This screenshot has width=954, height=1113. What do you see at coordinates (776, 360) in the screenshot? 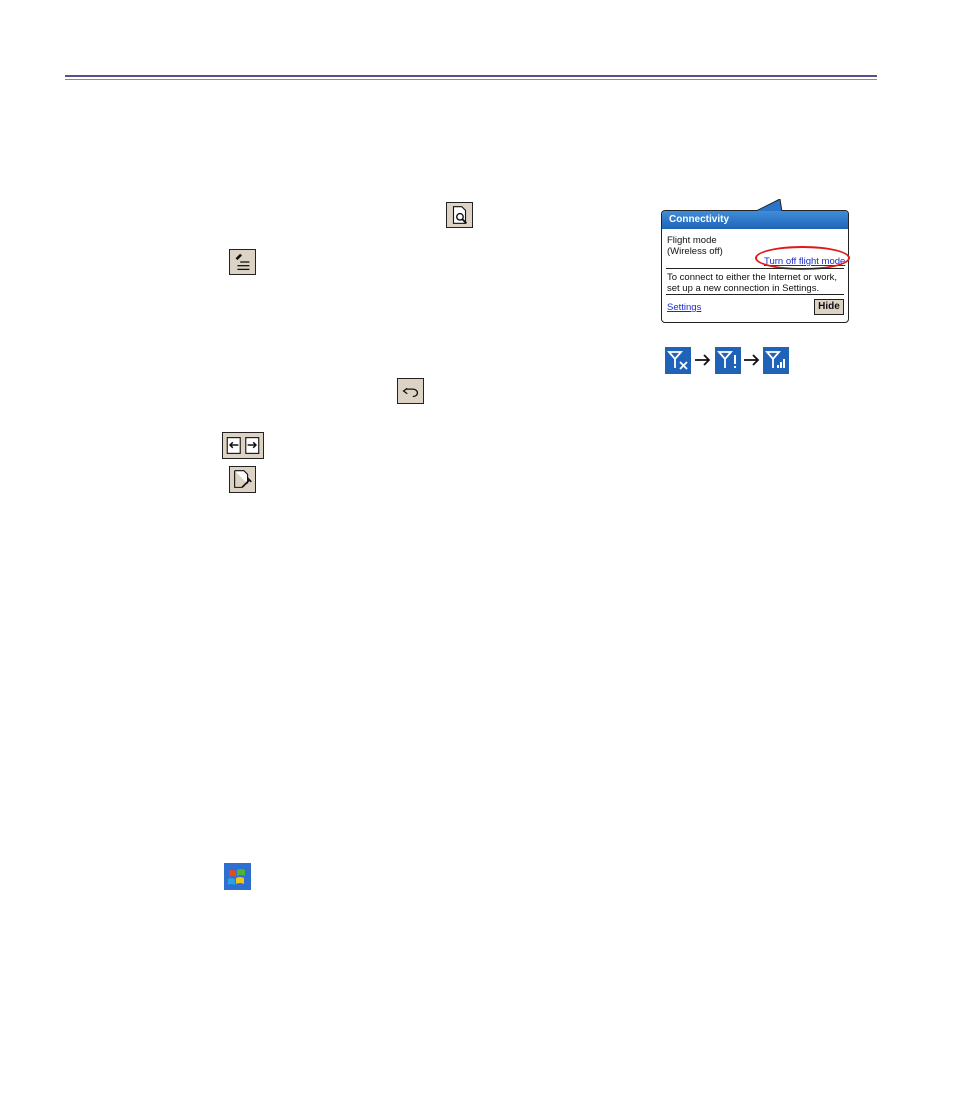
I see `signal-full-icon` at bounding box center [776, 360].